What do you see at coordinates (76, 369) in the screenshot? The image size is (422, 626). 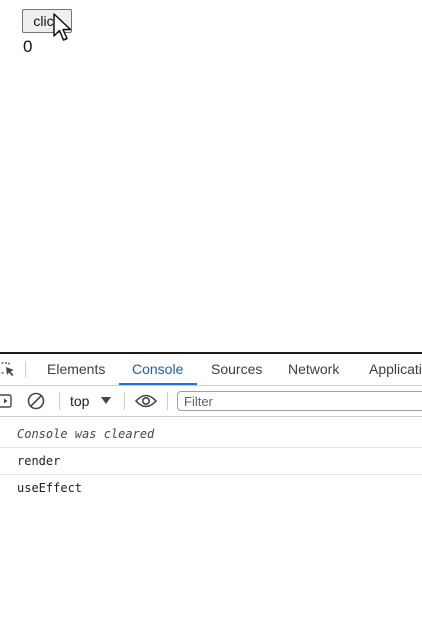 I see `tab-elements: Elements` at bounding box center [76, 369].